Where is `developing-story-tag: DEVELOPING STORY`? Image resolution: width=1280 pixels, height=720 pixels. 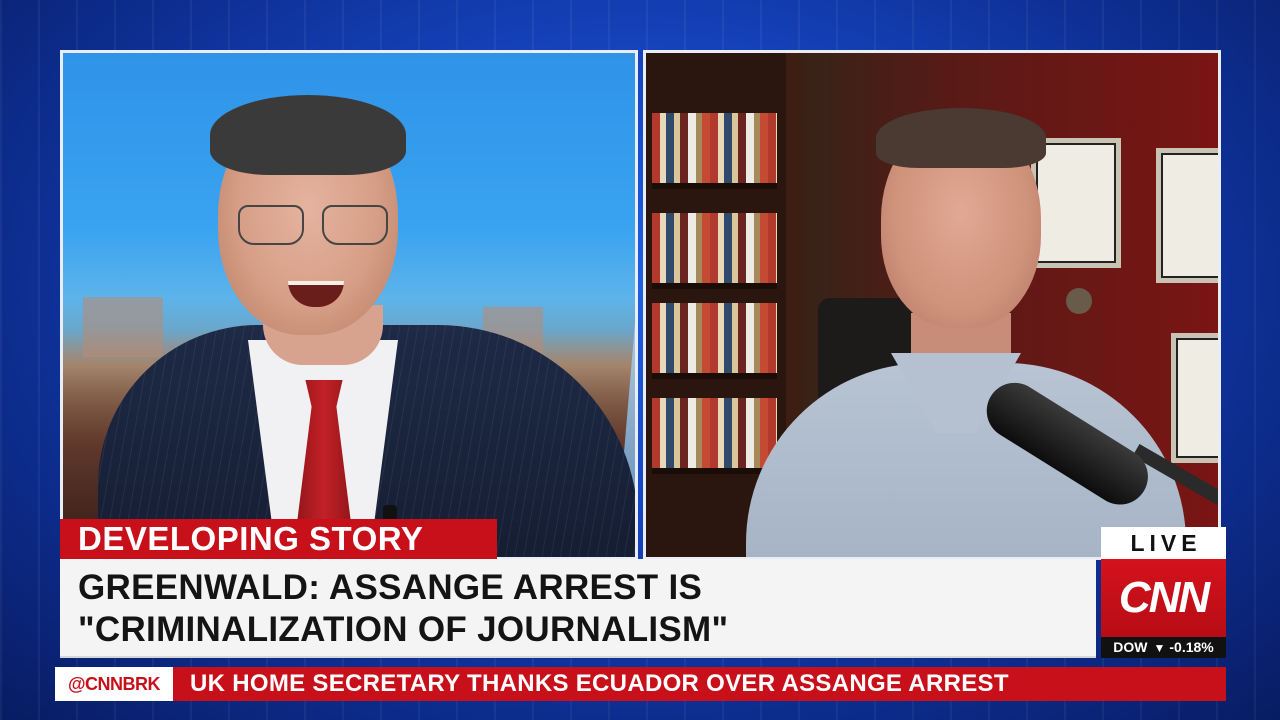 developing-story-tag: DEVELOPING STORY is located at coordinates (278, 539).